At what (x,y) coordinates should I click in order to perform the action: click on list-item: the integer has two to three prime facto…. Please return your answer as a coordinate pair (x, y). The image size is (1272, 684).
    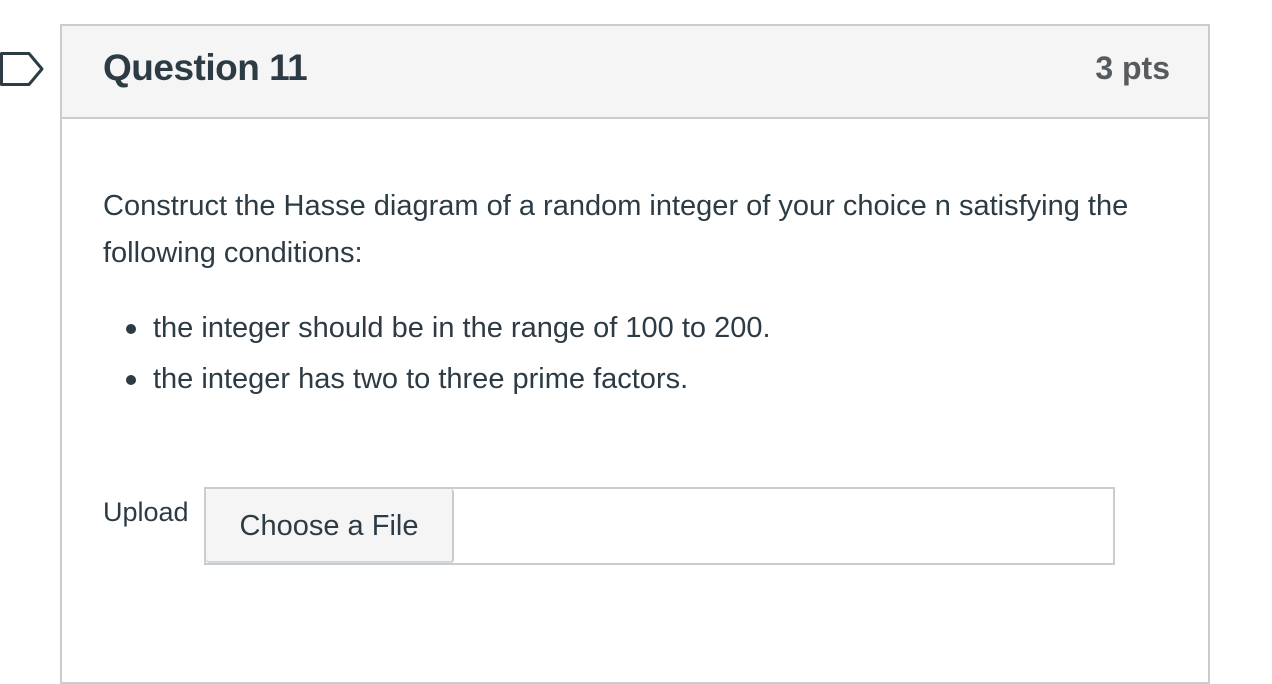
    Looking at the image, I should click on (437, 379).